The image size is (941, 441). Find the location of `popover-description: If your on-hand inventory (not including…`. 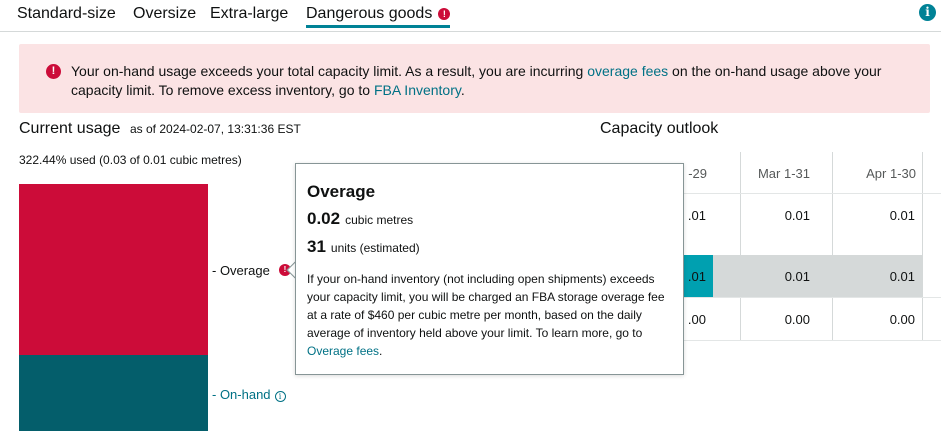

popover-description: If your on-hand inventory (not including… is located at coordinates (488, 315).